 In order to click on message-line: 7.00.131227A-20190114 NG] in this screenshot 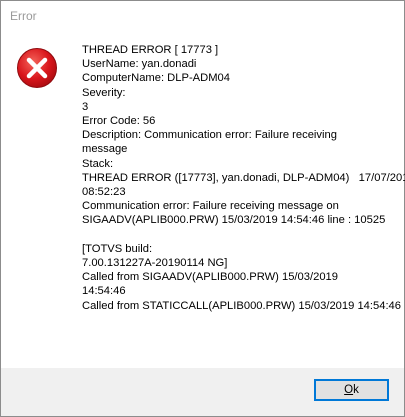, I will do `click(155, 263)`.